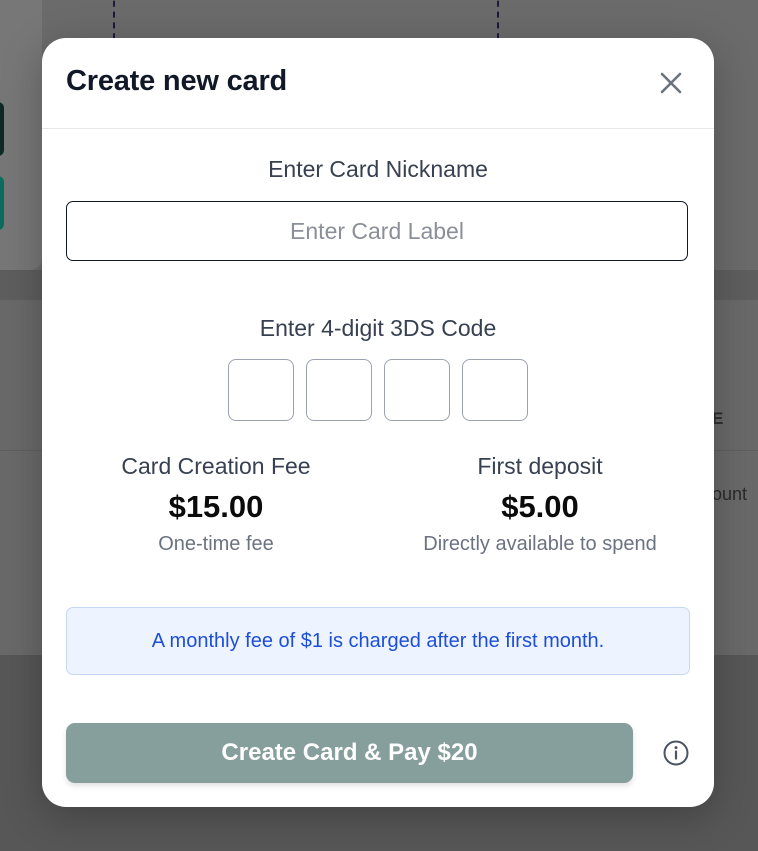 Image resolution: width=758 pixels, height=851 pixels. I want to click on 3ds-code-digit-3, so click(417, 390).